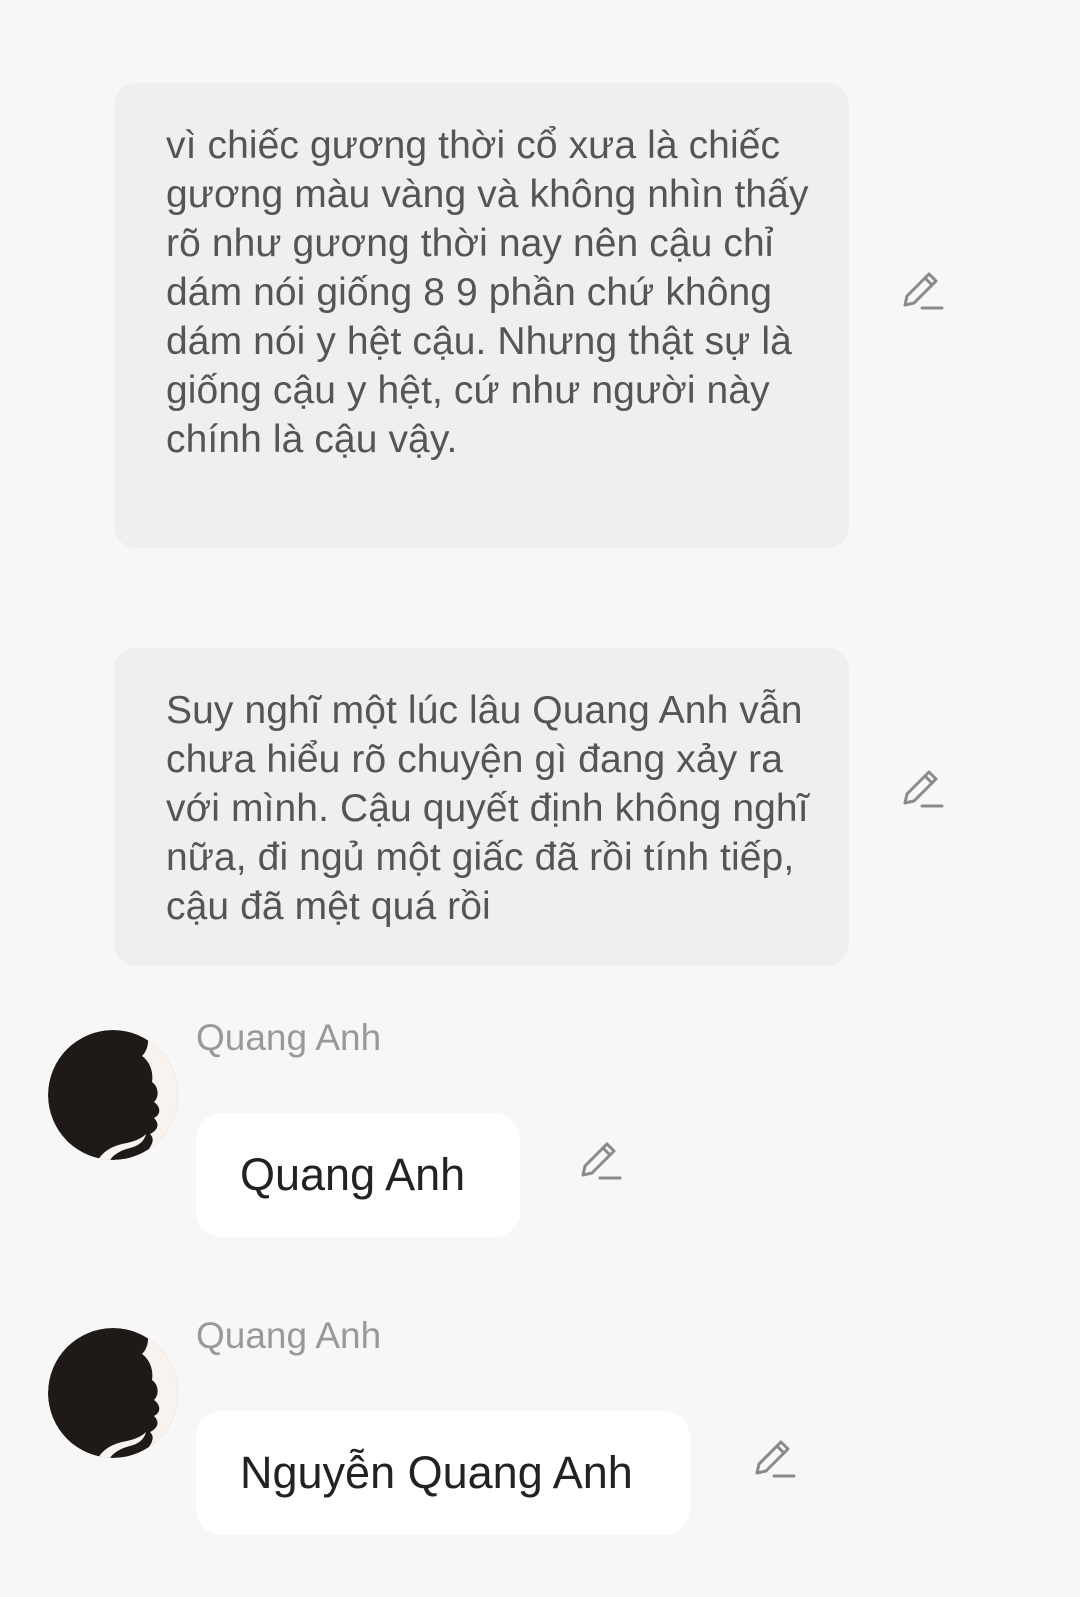 Image resolution: width=1080 pixels, height=1597 pixels. I want to click on speech-text: Quang Anh, so click(353, 1174).